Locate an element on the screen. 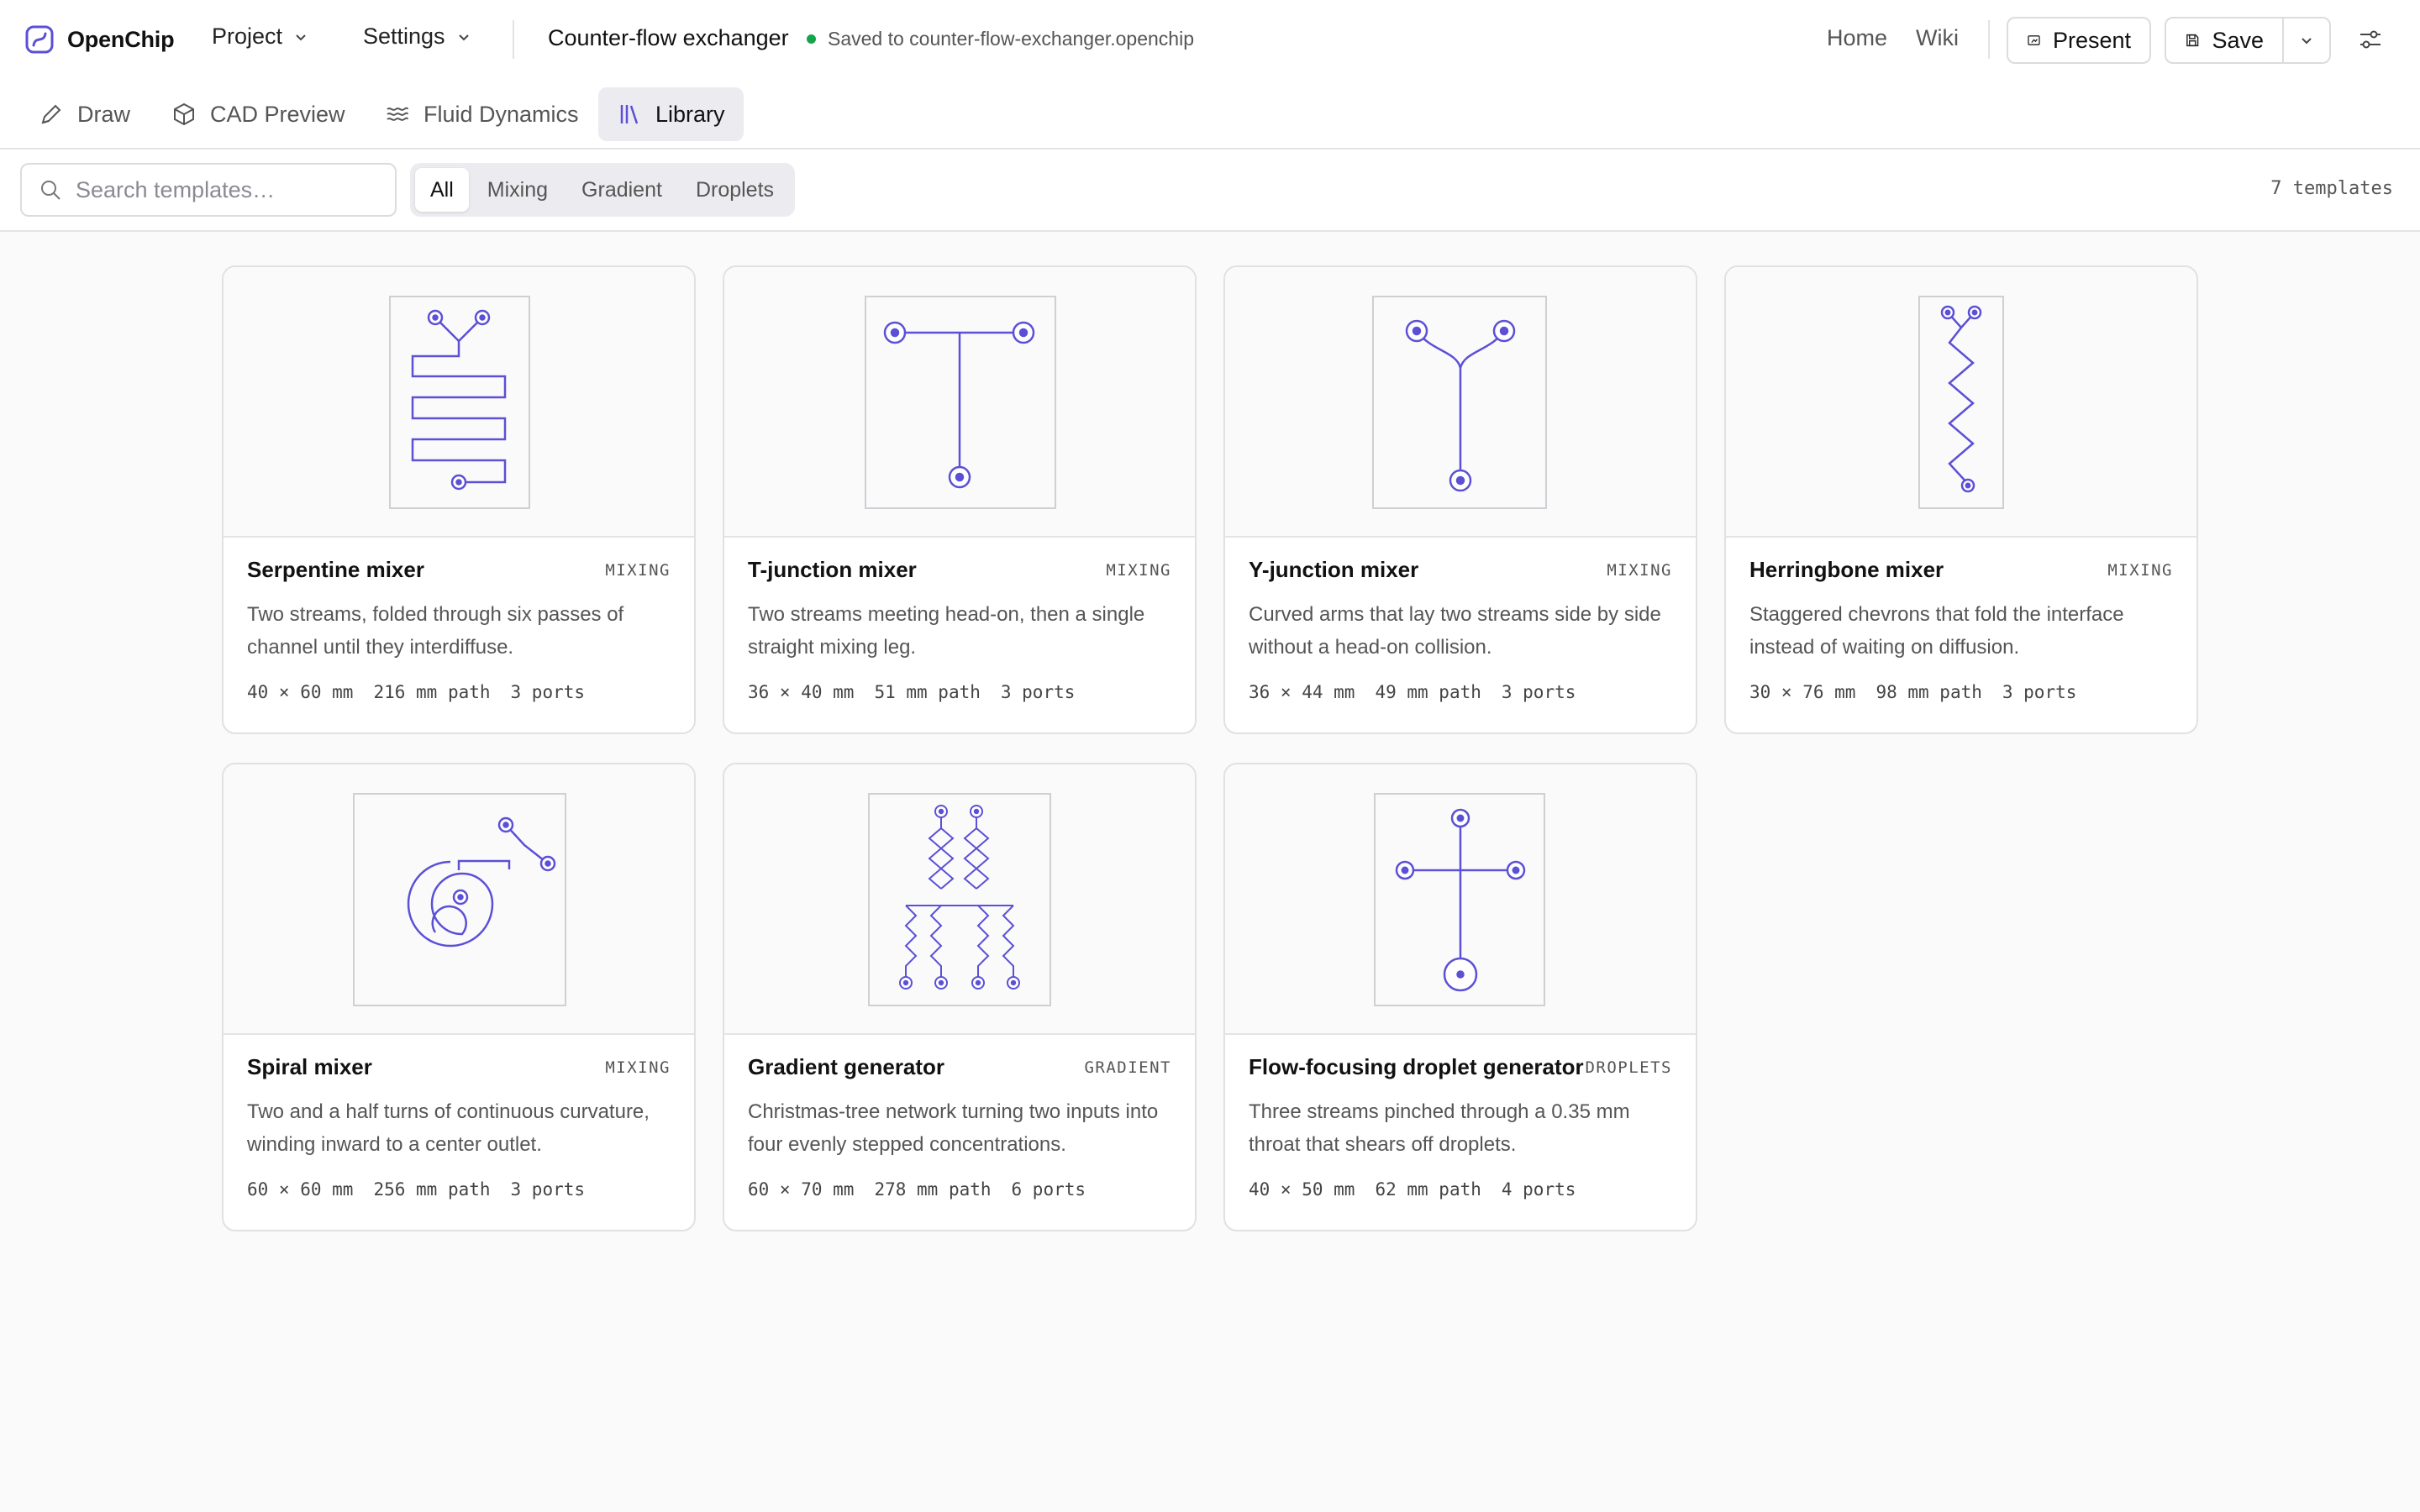 The image size is (2420, 1512). present-label: Present is located at coordinates (2091, 40).